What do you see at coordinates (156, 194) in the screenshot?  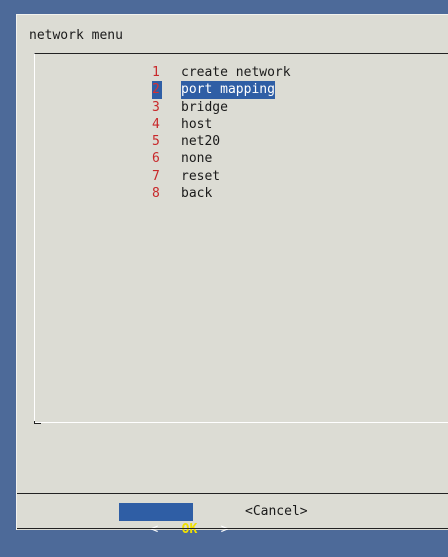 I see `menu-item-number: 8` at bounding box center [156, 194].